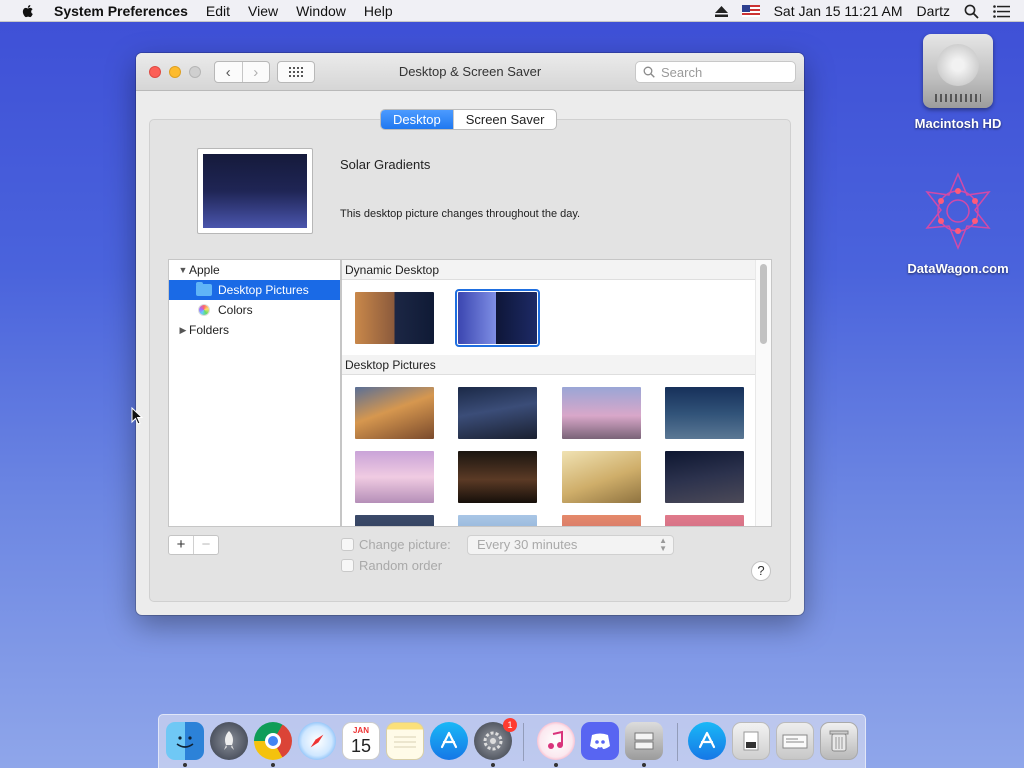 This screenshot has height=768, width=1024. Describe the element at coordinates (958, 268) in the screenshot. I see `desktop-icon-label: DataWagon.com` at that location.